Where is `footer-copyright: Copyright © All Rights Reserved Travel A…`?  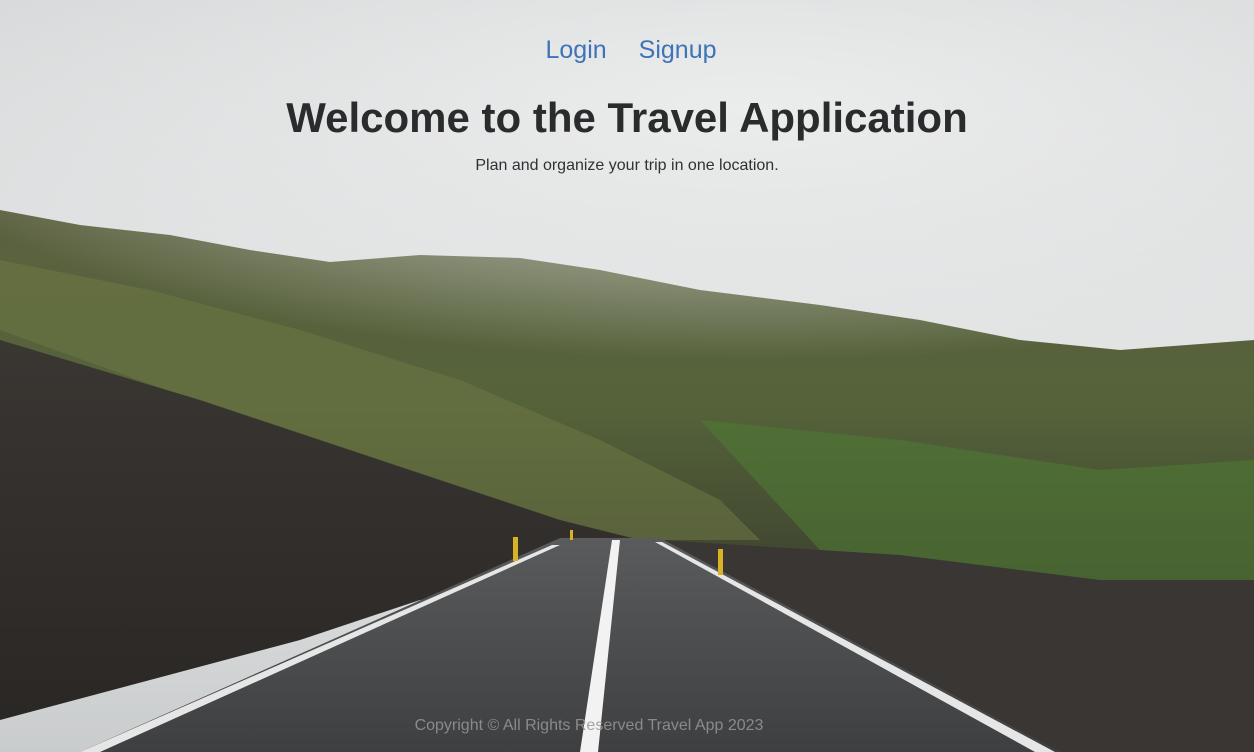 footer-copyright: Copyright © All Rights Reserved Travel A… is located at coordinates (589, 725).